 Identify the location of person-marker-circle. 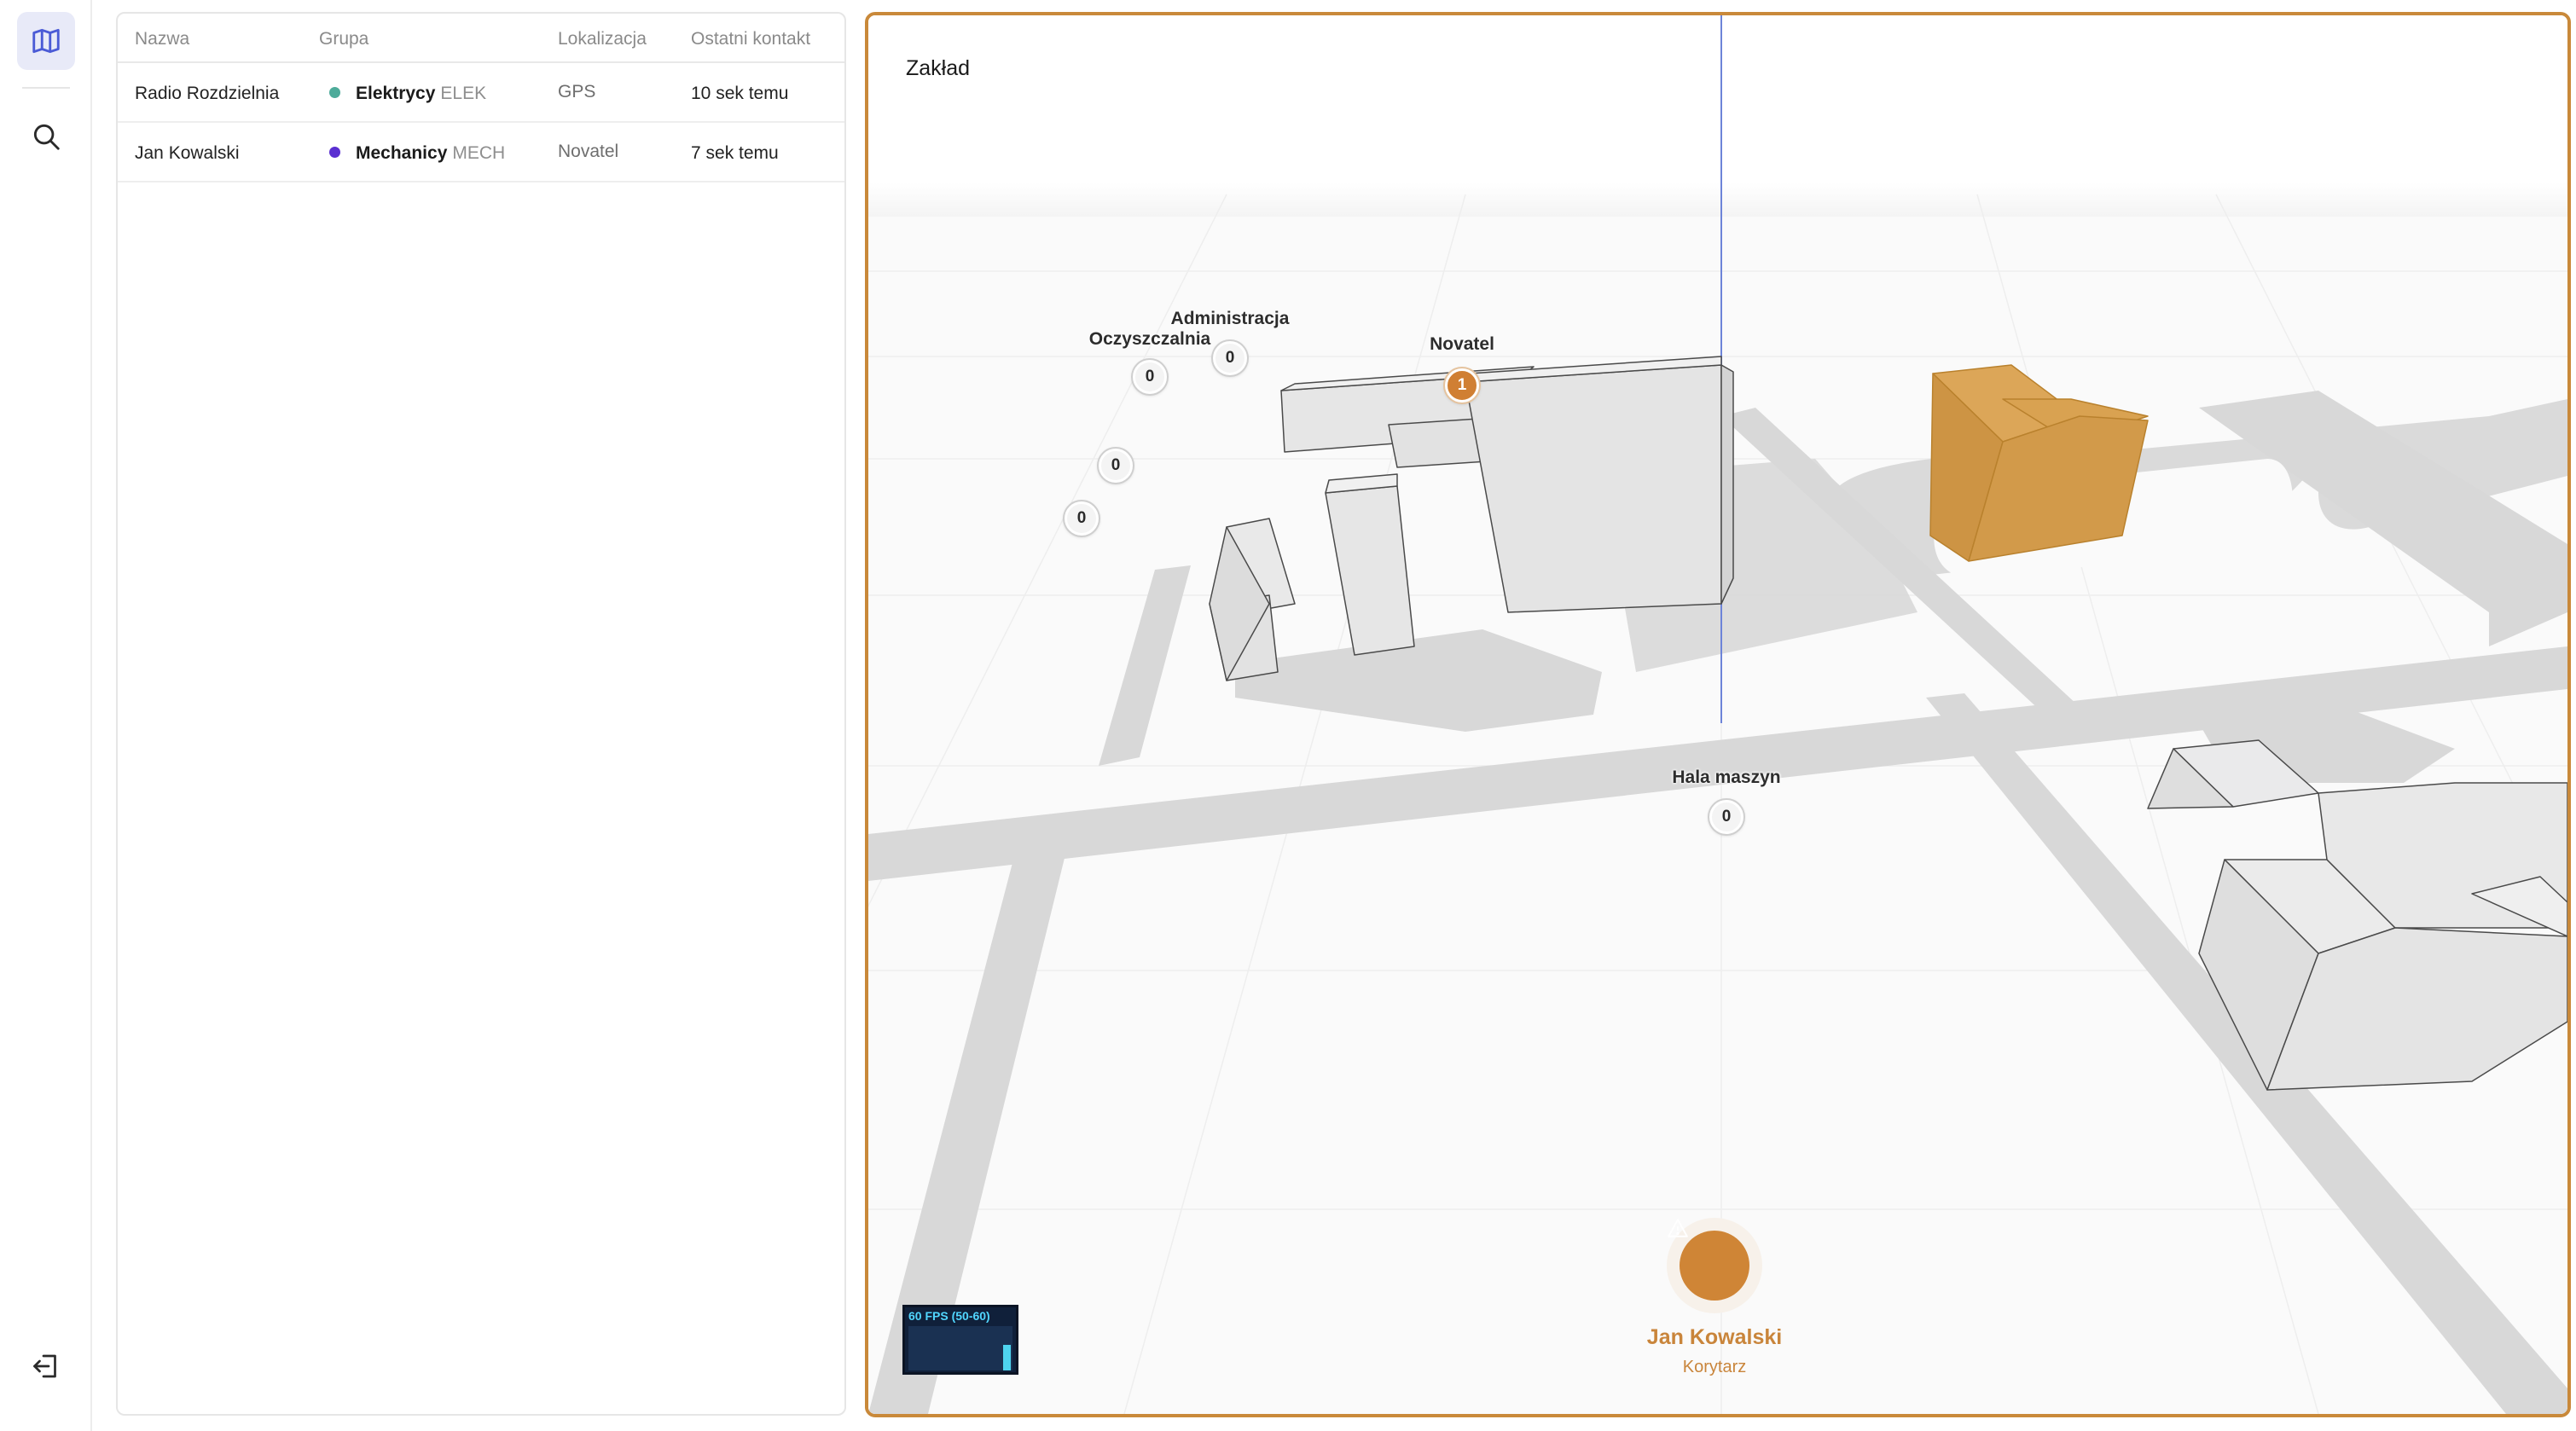
(1708, 1260).